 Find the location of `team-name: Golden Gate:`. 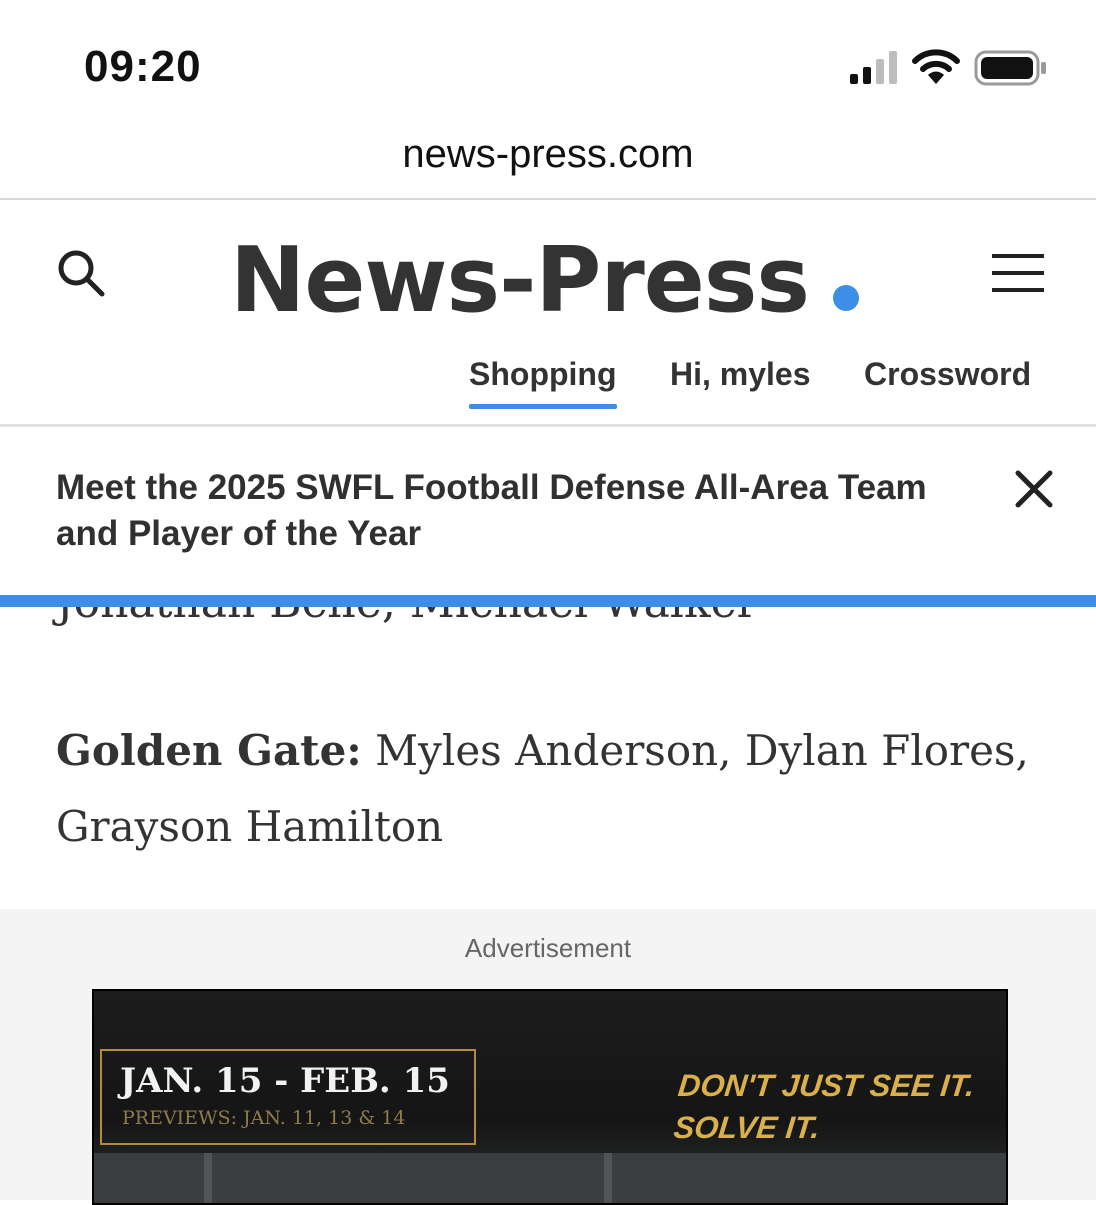

team-name: Golden Gate: is located at coordinates (209, 750).